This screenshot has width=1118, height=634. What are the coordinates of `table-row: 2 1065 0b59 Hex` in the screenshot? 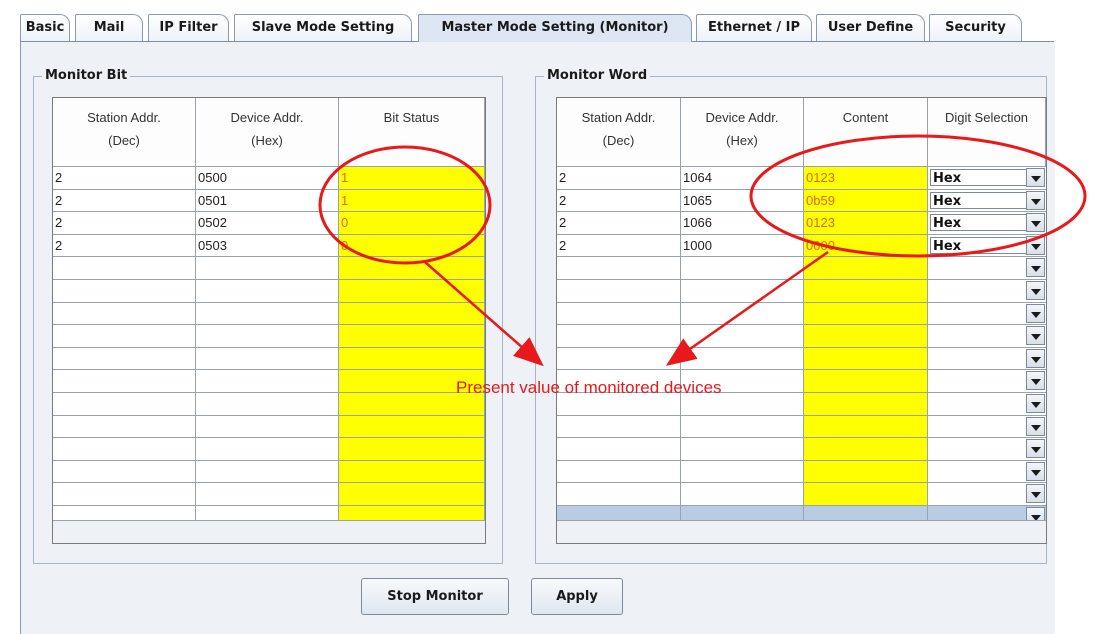 It's located at (801, 201).